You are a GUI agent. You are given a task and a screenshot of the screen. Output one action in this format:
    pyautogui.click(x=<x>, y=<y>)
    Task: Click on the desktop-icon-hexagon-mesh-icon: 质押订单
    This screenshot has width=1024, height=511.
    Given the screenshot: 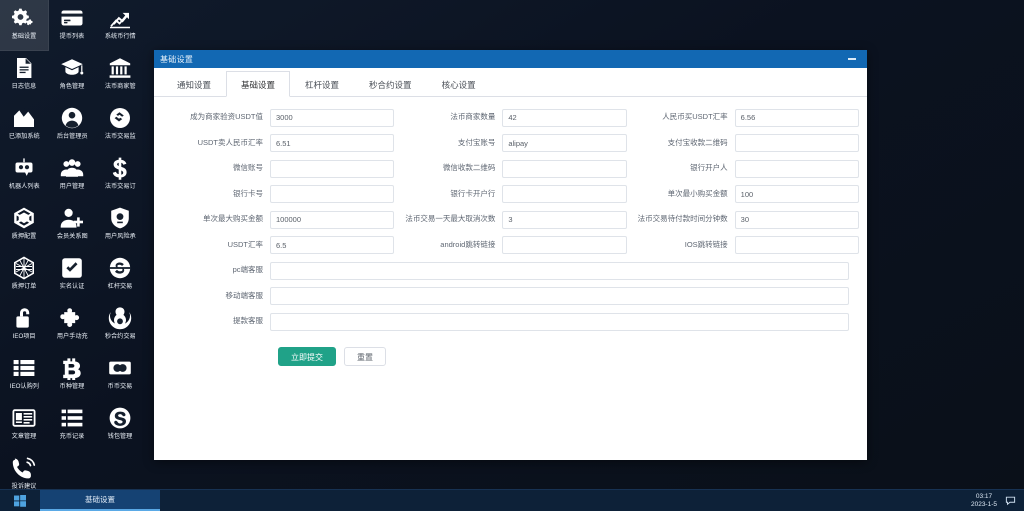 What is the action you would take?
    pyautogui.click(x=24, y=275)
    